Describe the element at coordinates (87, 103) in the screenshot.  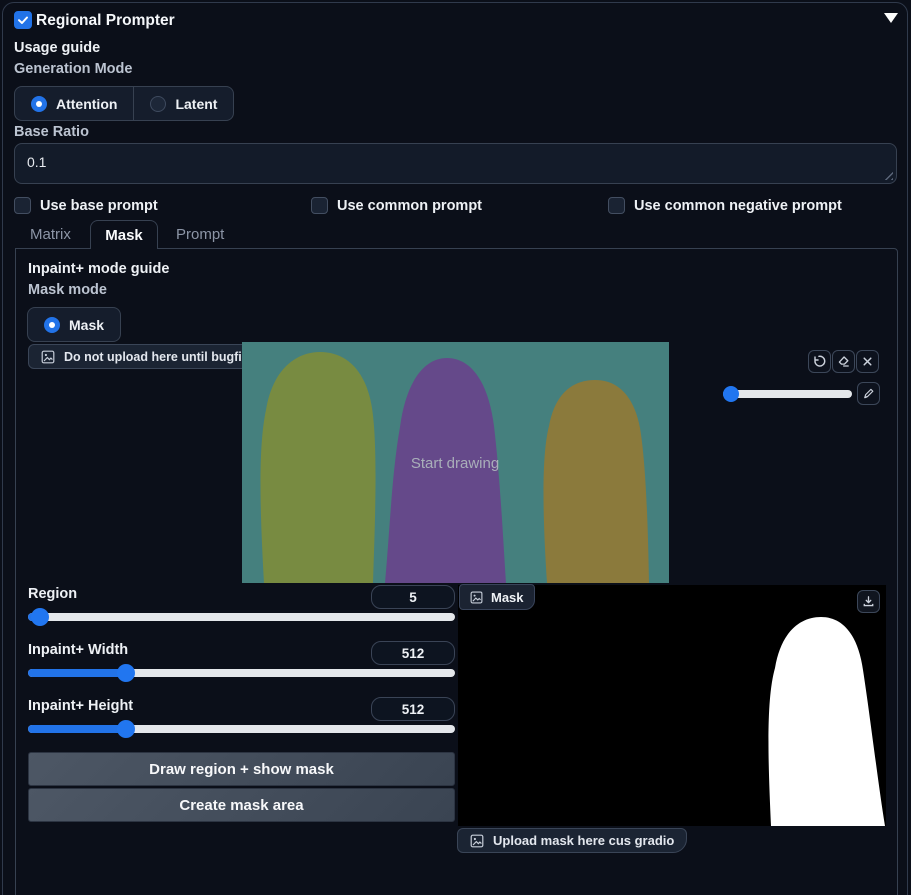
I see `radio-option-label: Attention` at that location.